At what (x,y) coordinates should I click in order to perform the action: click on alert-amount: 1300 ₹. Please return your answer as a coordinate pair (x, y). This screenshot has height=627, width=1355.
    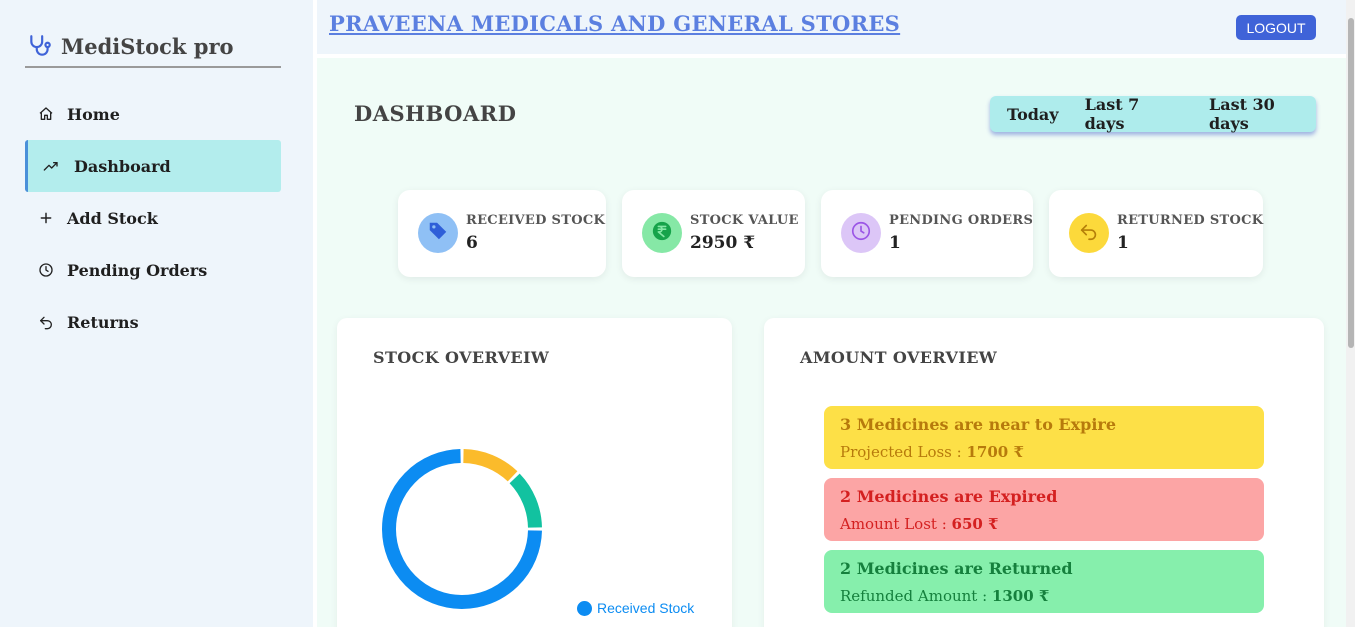
    Looking at the image, I should click on (1020, 596).